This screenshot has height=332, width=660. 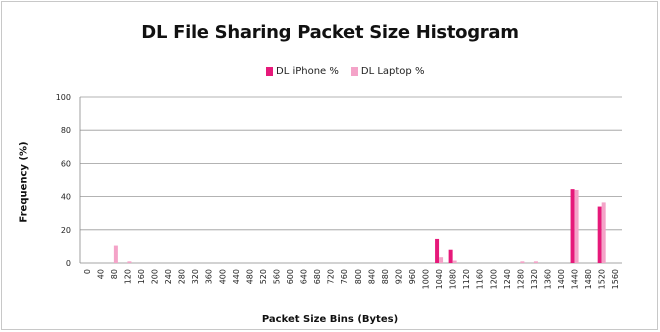 What do you see at coordinates (534, 279) in the screenshot?
I see `x-tick-label: 1320` at bounding box center [534, 279].